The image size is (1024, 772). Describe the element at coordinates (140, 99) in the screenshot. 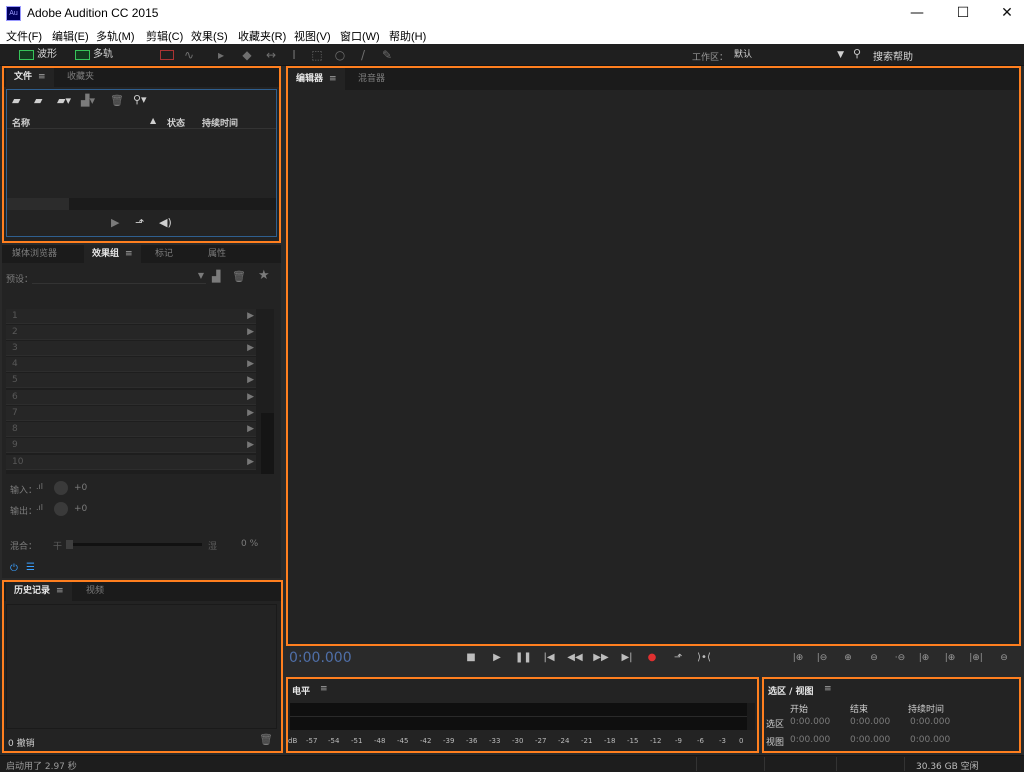

I see `search-icon: ⚲▾` at that location.